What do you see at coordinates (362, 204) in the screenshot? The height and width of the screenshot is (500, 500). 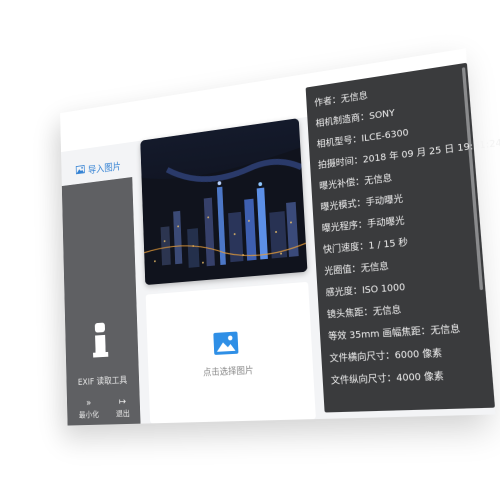 I see `exif-row: 曝光模式：手动曝光` at bounding box center [362, 204].